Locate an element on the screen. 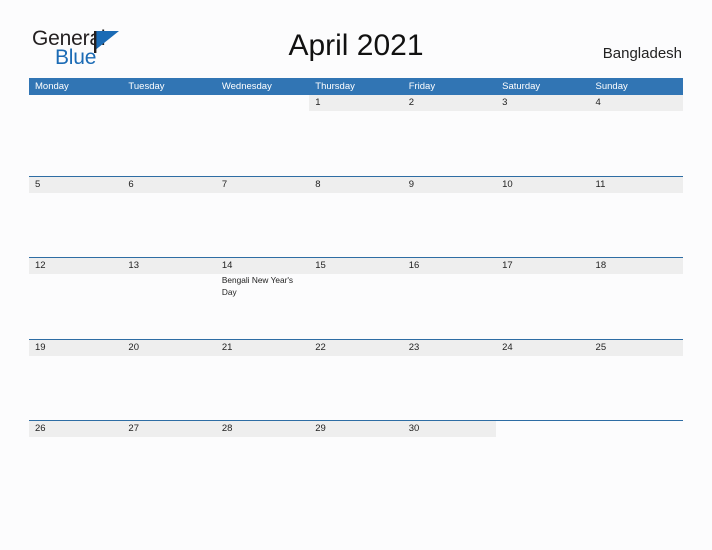  day-cell: 25 is located at coordinates (636, 380).